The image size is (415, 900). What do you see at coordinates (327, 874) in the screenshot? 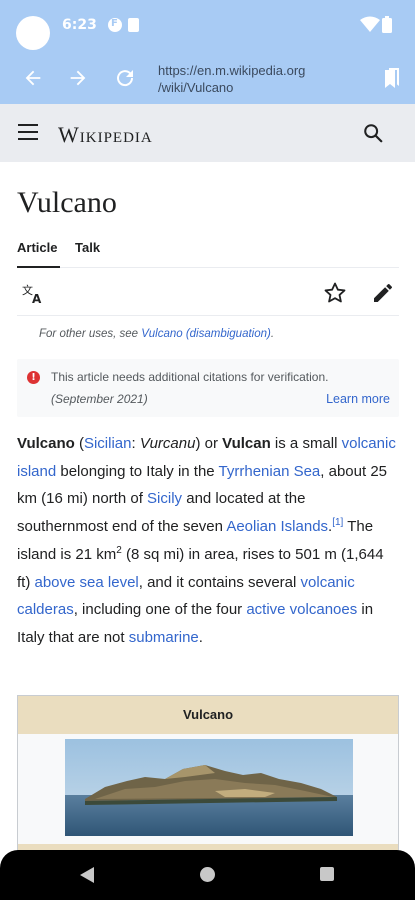
I see `system-recents-icon` at bounding box center [327, 874].